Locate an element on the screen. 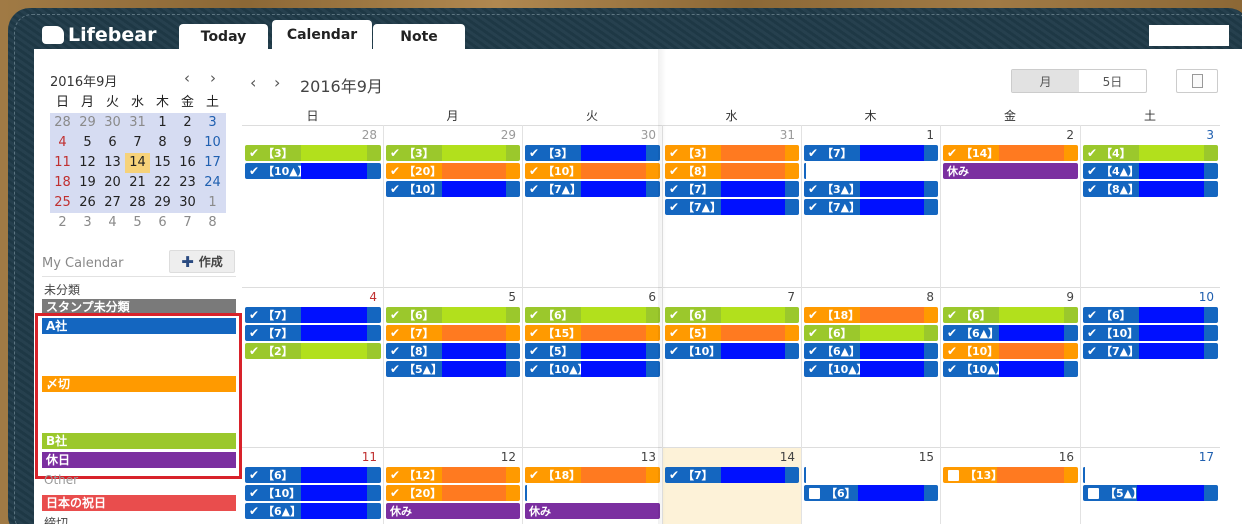 The width and height of the screenshot is (1242, 524). day-number: 15 is located at coordinates (919, 457).